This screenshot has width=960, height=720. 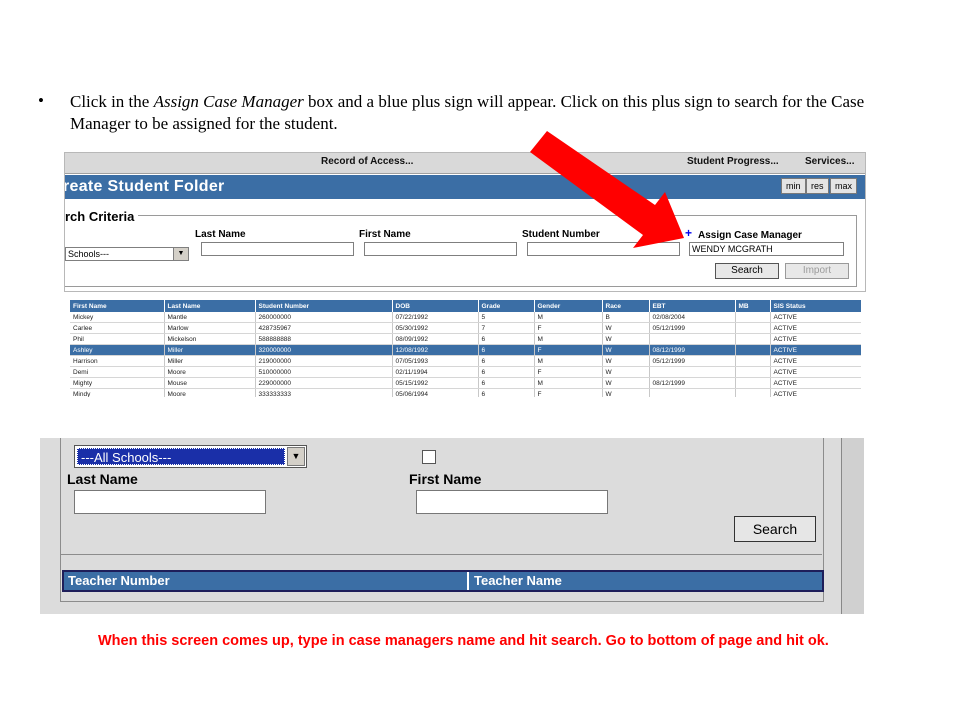 I want to click on vertical-scrollbar, so click(x=852, y=526).